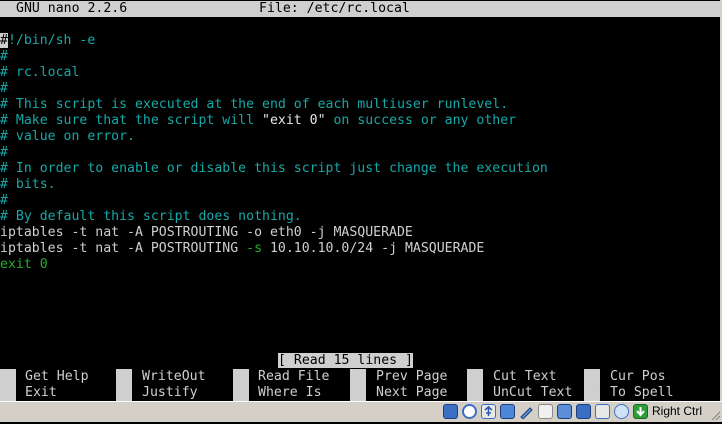 Image resolution: width=722 pixels, height=424 pixels. Describe the element at coordinates (24, 265) in the screenshot. I see `editor-line: exit 0` at that location.